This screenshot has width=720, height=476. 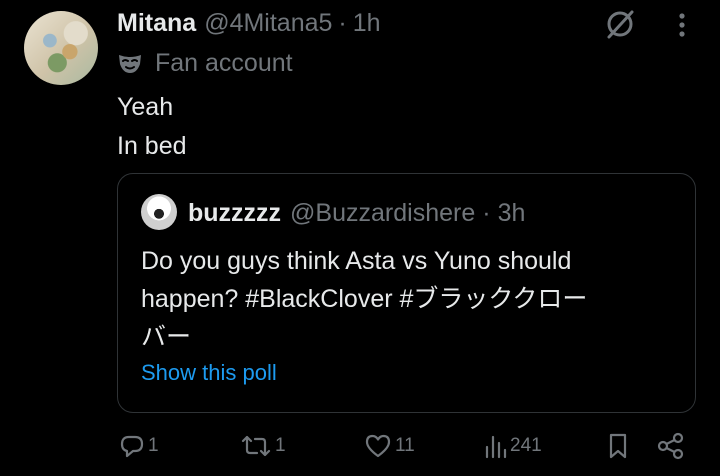 I want to click on repost-button: 1, so click(x=263, y=446).